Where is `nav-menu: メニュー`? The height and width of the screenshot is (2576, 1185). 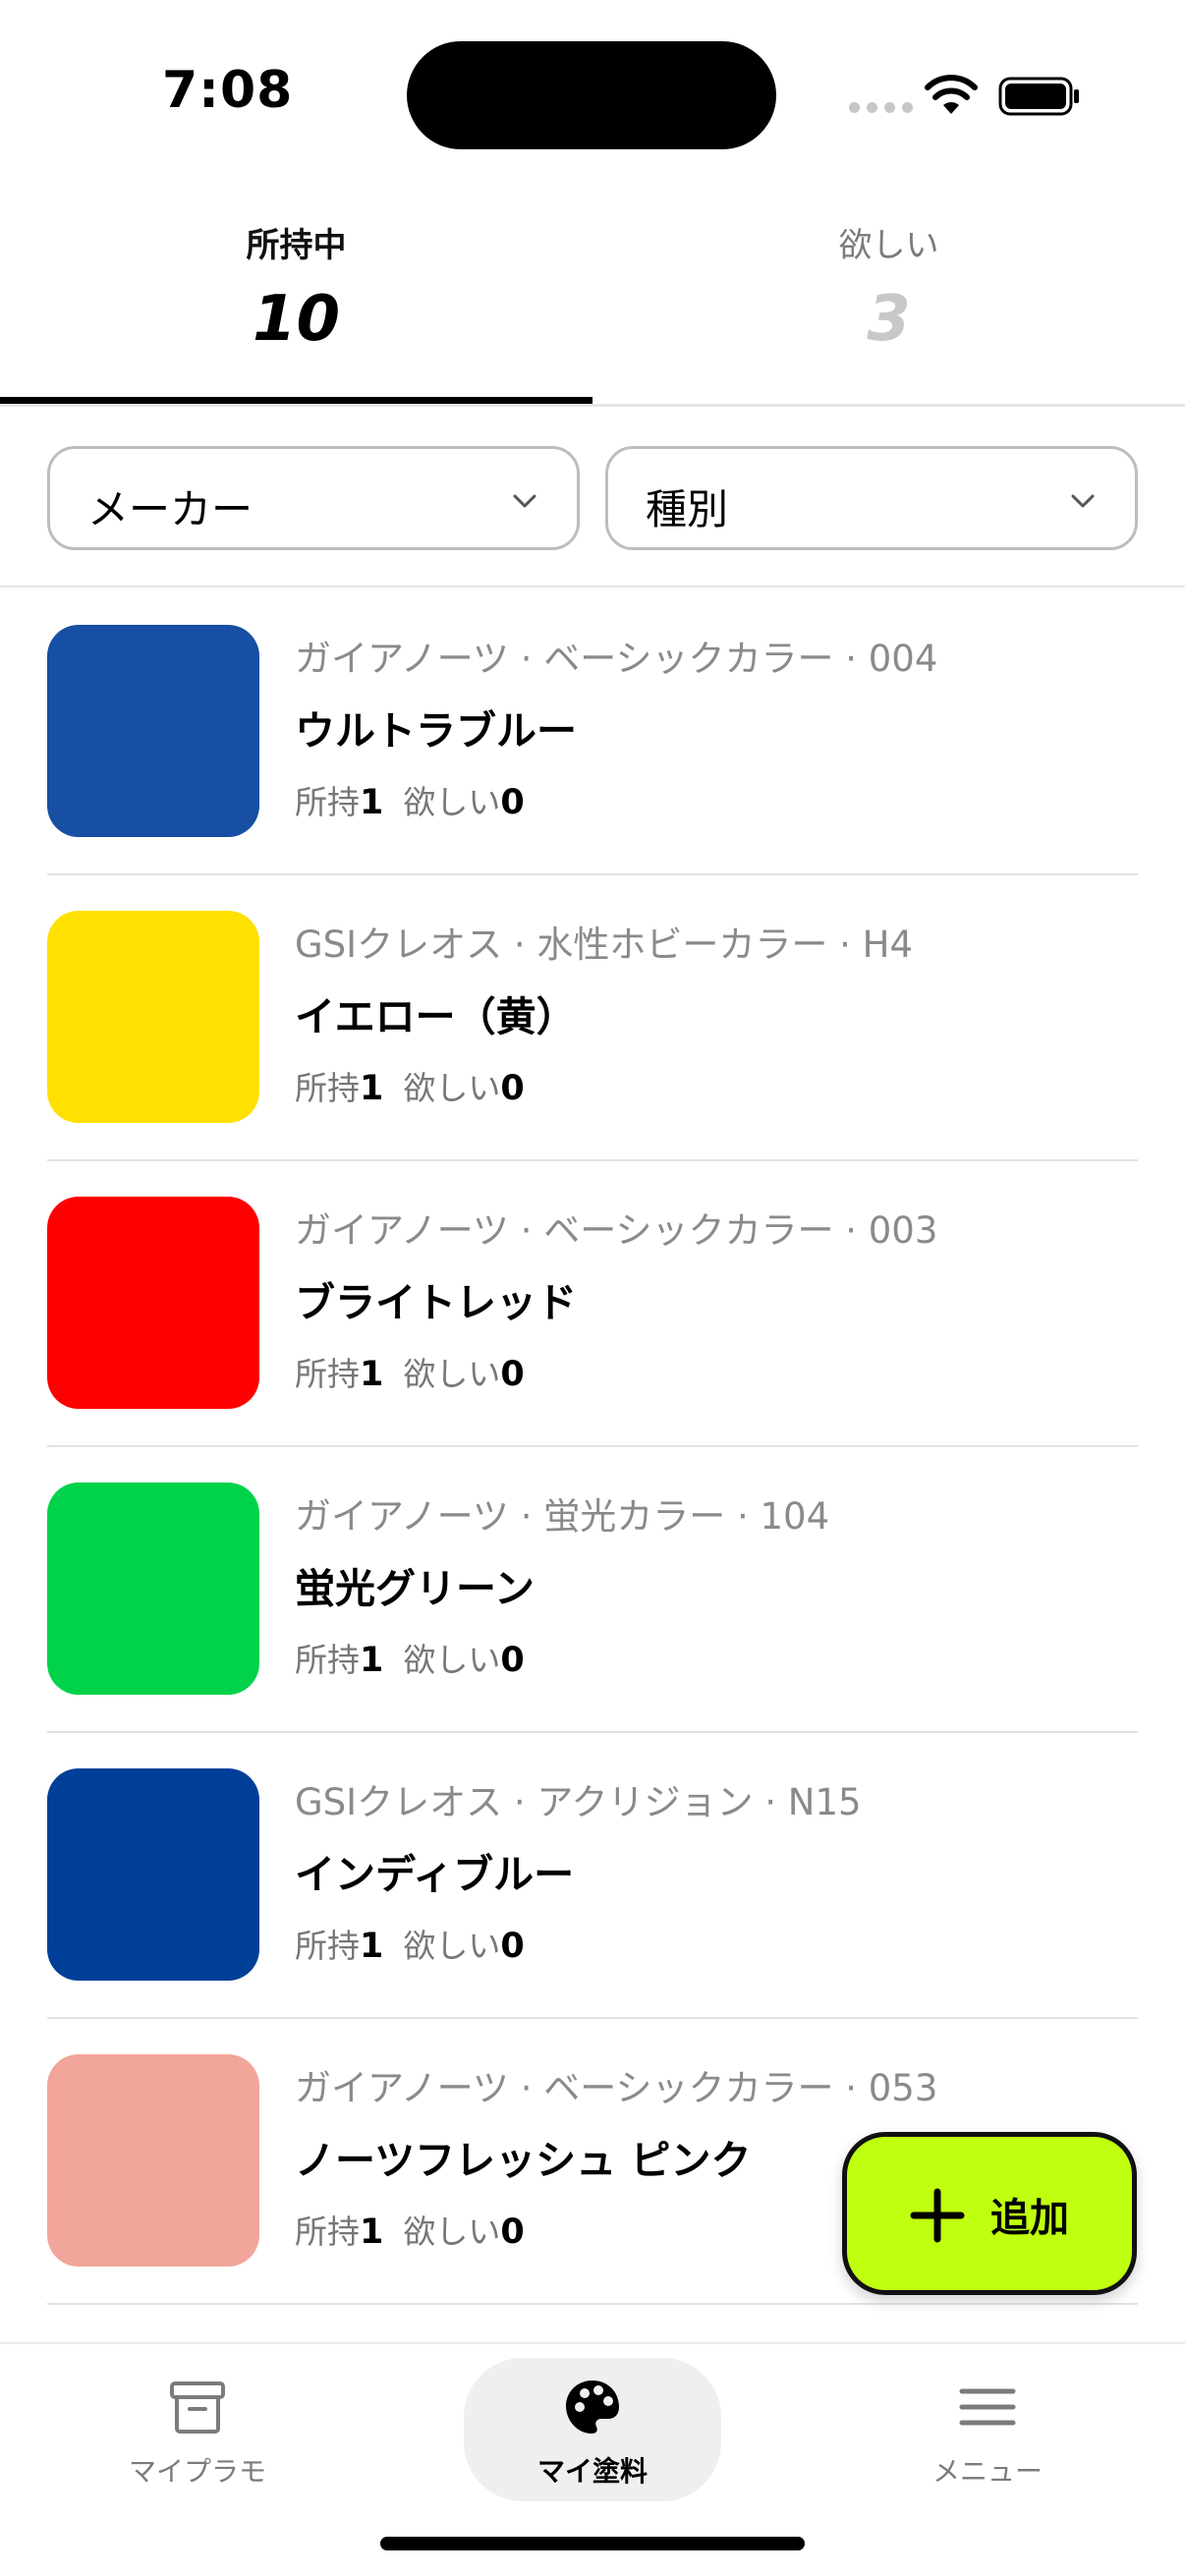
nav-menu: メニュー is located at coordinates (988, 2422).